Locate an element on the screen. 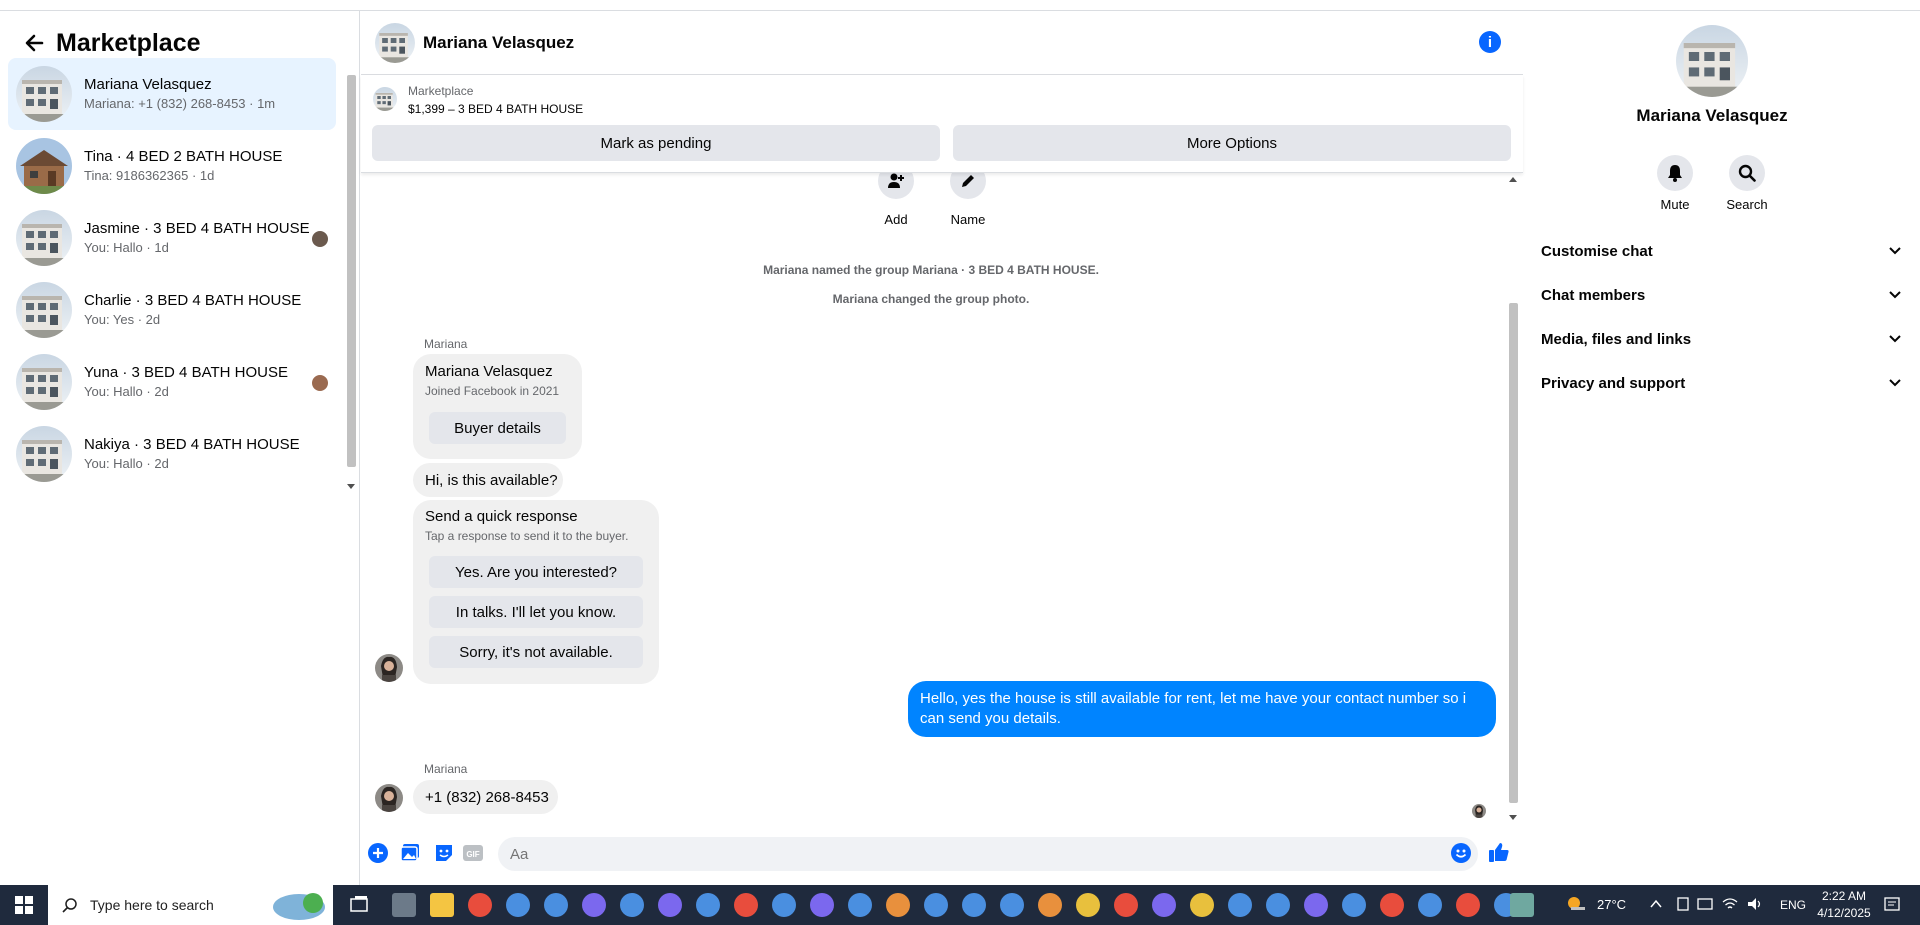  more-options-button: More Options is located at coordinates (1232, 143).